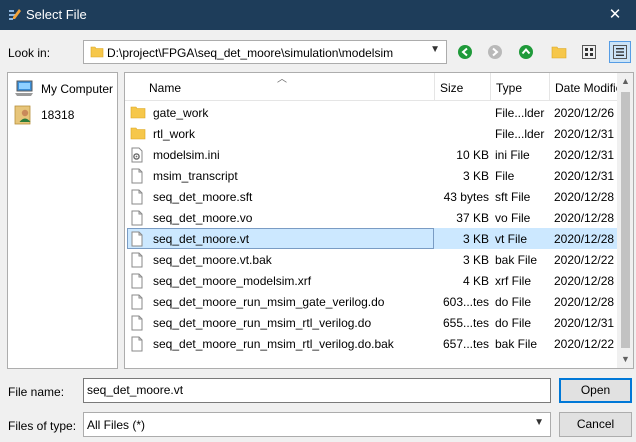  I want to click on file-size-cell: 3 KB, so click(475, 239).